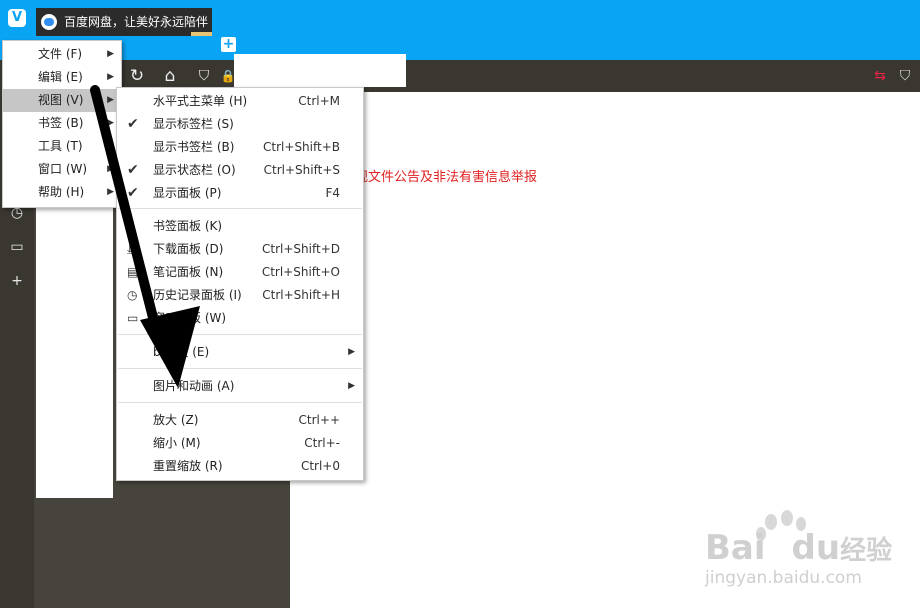 This screenshot has width=920, height=608. I want to click on baidu-jingyan-watermark: Bai du经验 jingyan.baidu.com, so click(803, 553).